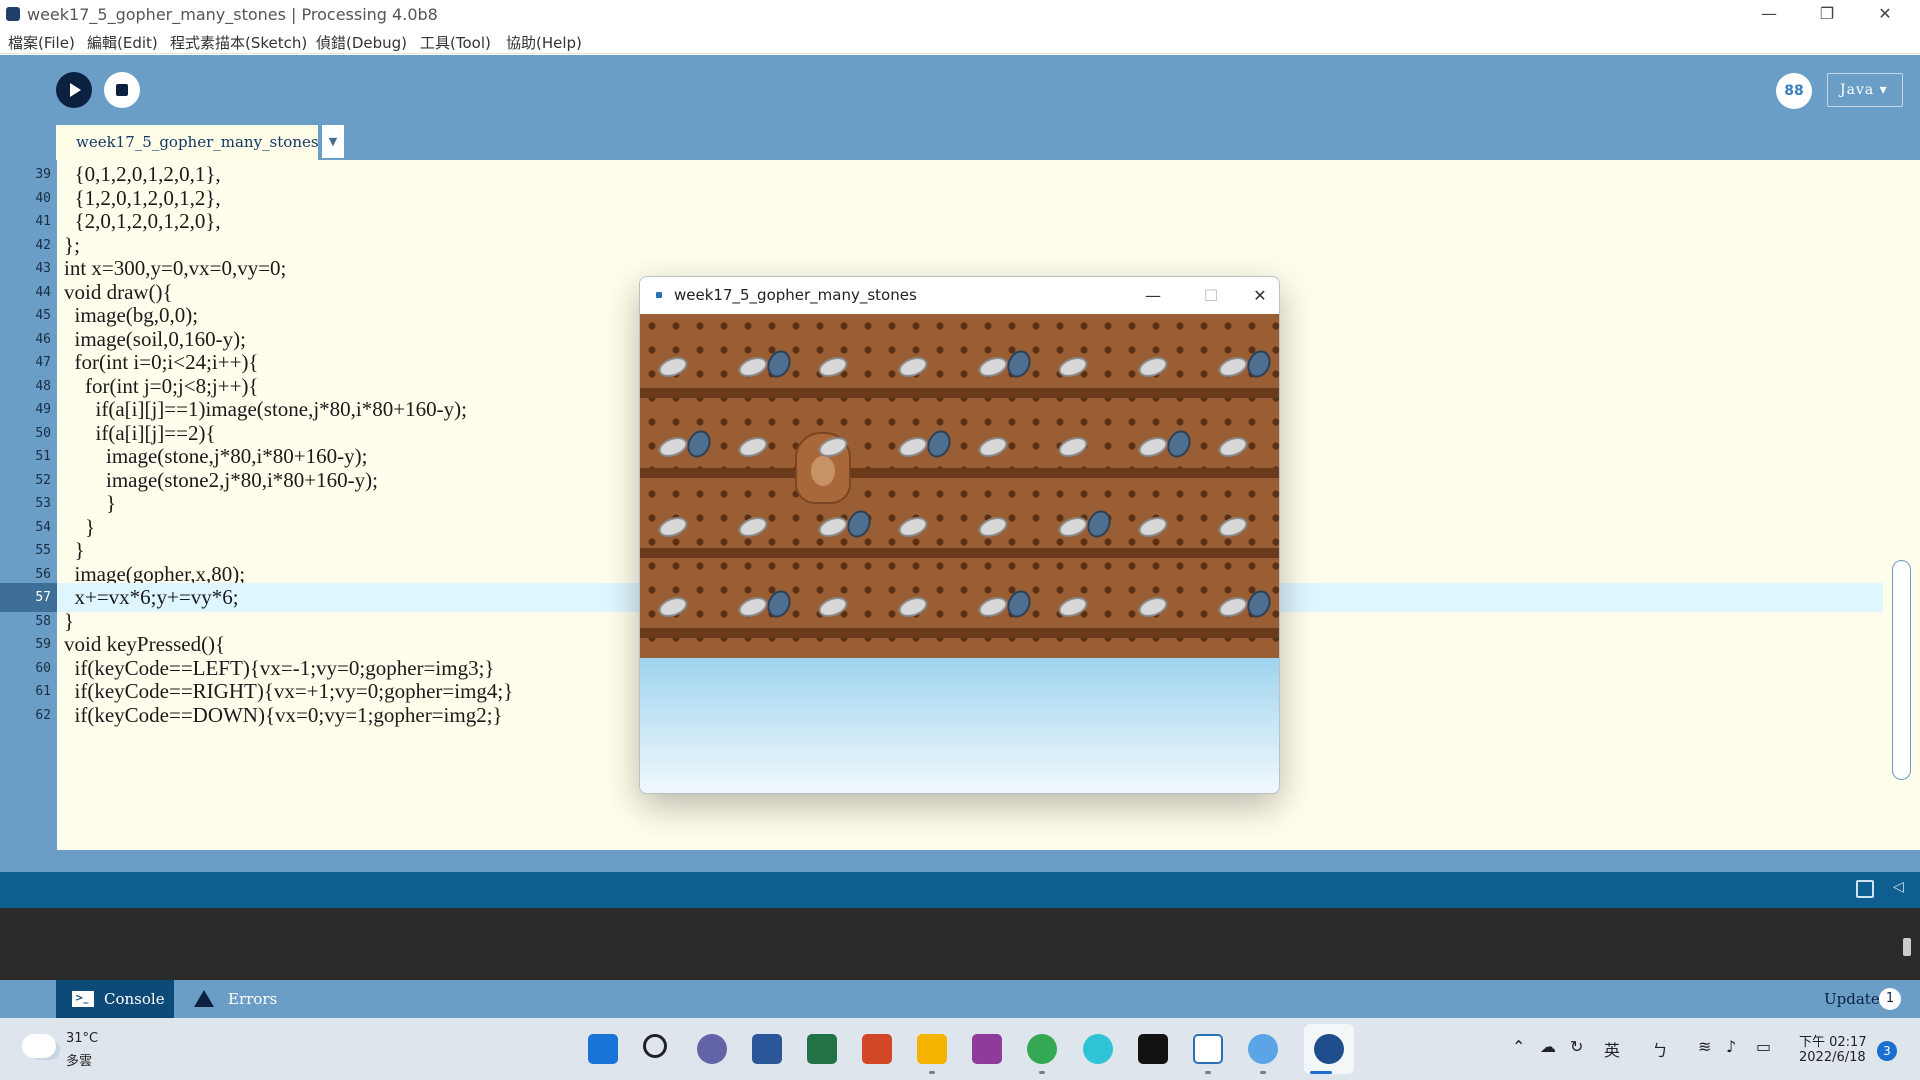 This screenshot has width=1920, height=1080. I want to click on excel-icon, so click(822, 1049).